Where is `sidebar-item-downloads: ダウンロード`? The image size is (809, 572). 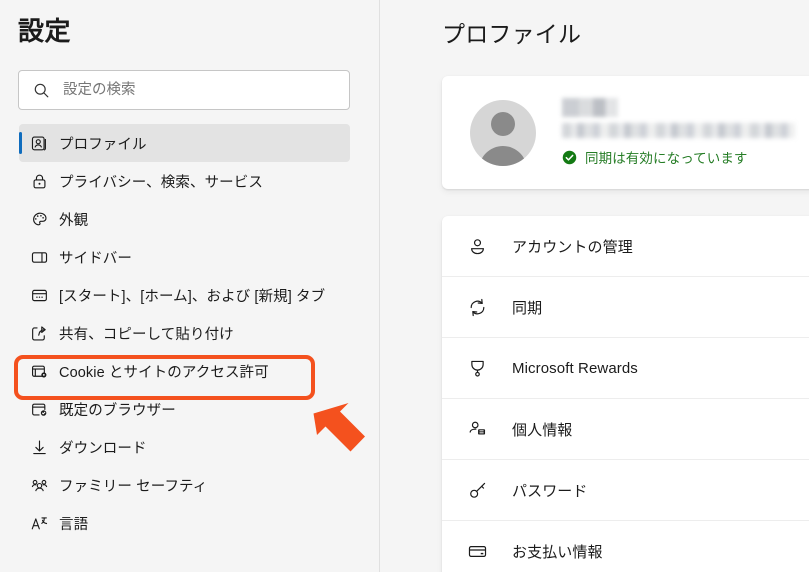
sidebar-item-downloads: ダウンロード is located at coordinates (184, 447).